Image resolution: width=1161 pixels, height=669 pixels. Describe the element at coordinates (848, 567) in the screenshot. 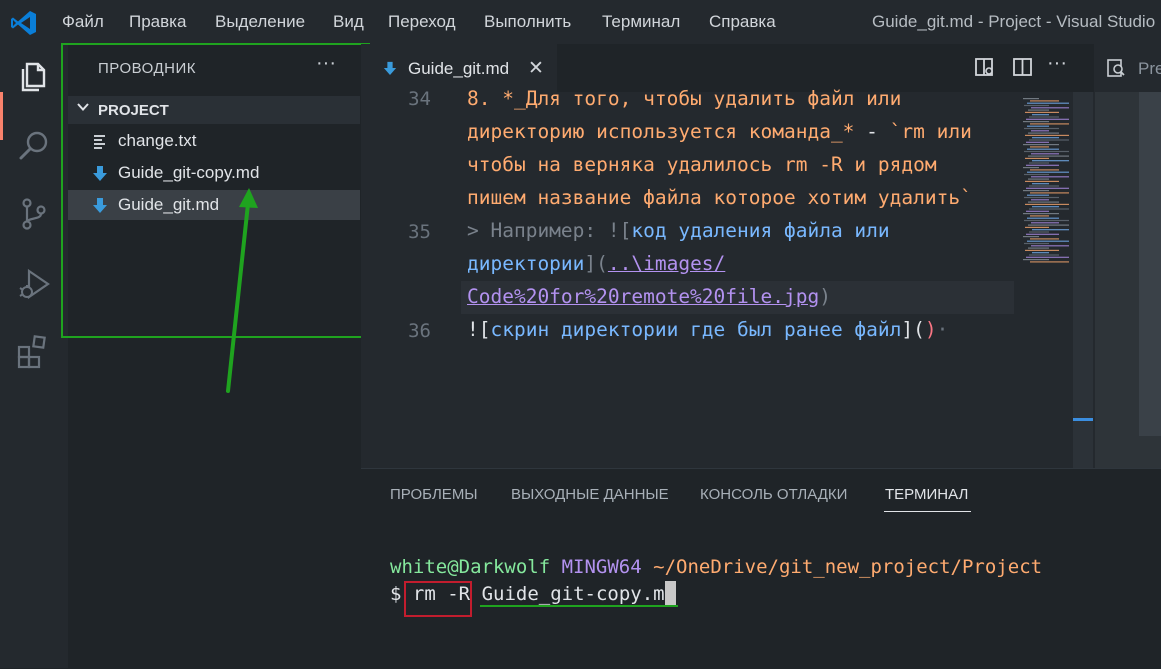

I see `terminal-path: ~/OneDrive/git_new_project/Project` at that location.